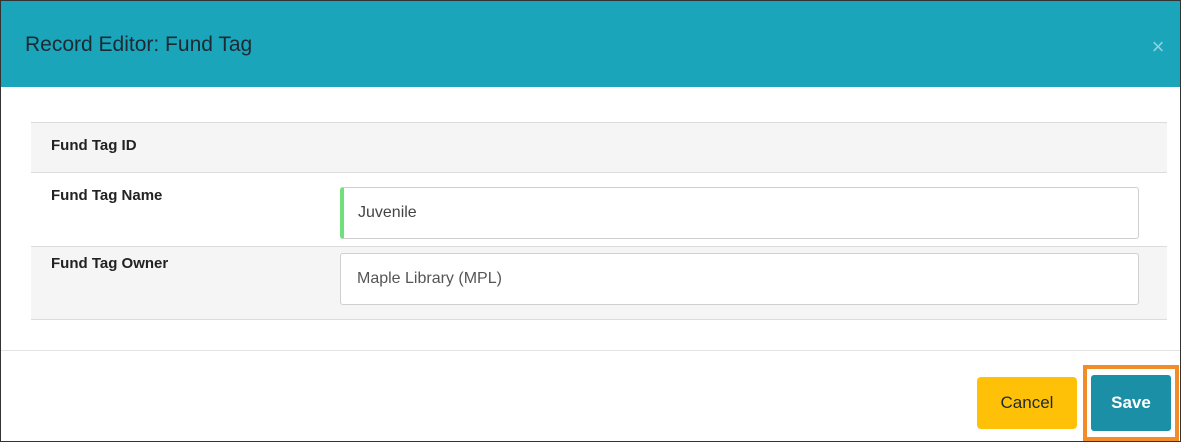 This screenshot has width=1183, height=444. I want to click on fund-tag-name-input, so click(739, 213).